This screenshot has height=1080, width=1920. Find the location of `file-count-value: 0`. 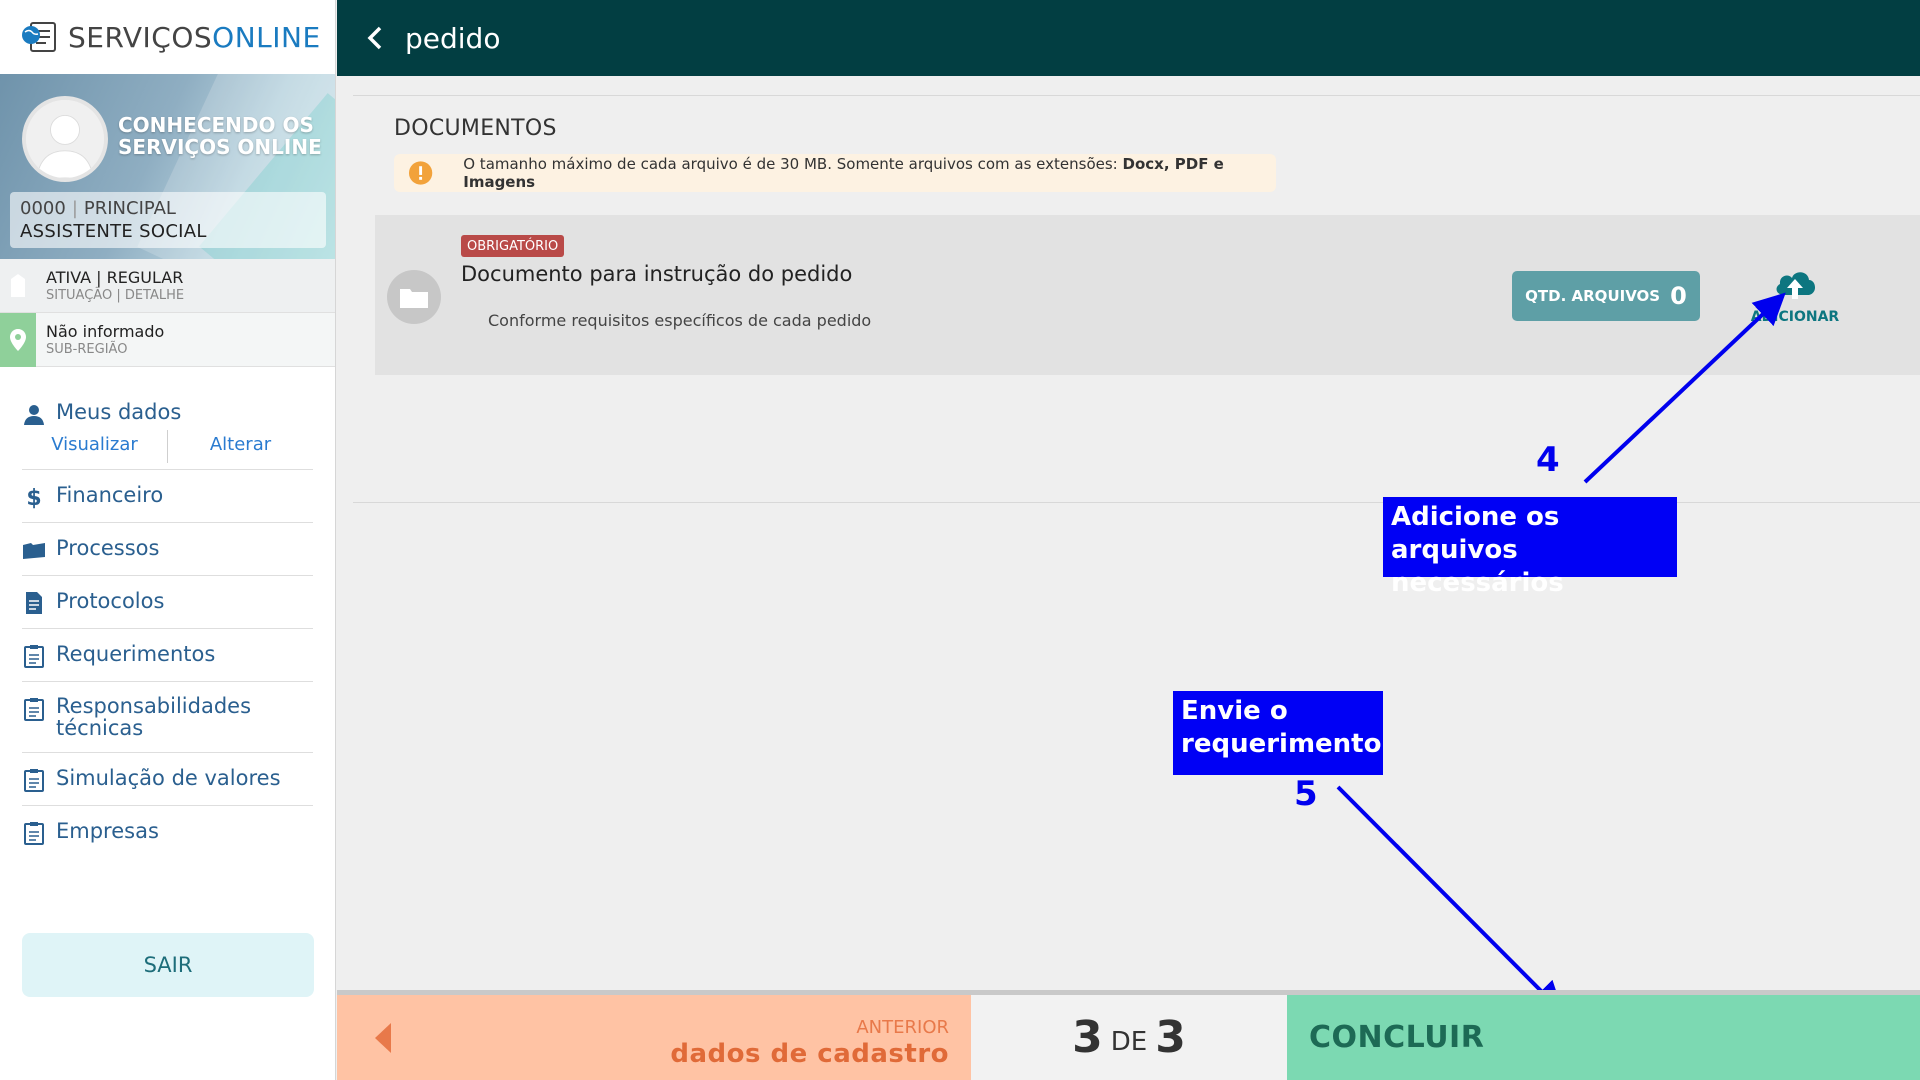

file-count-value: 0 is located at coordinates (1678, 296).